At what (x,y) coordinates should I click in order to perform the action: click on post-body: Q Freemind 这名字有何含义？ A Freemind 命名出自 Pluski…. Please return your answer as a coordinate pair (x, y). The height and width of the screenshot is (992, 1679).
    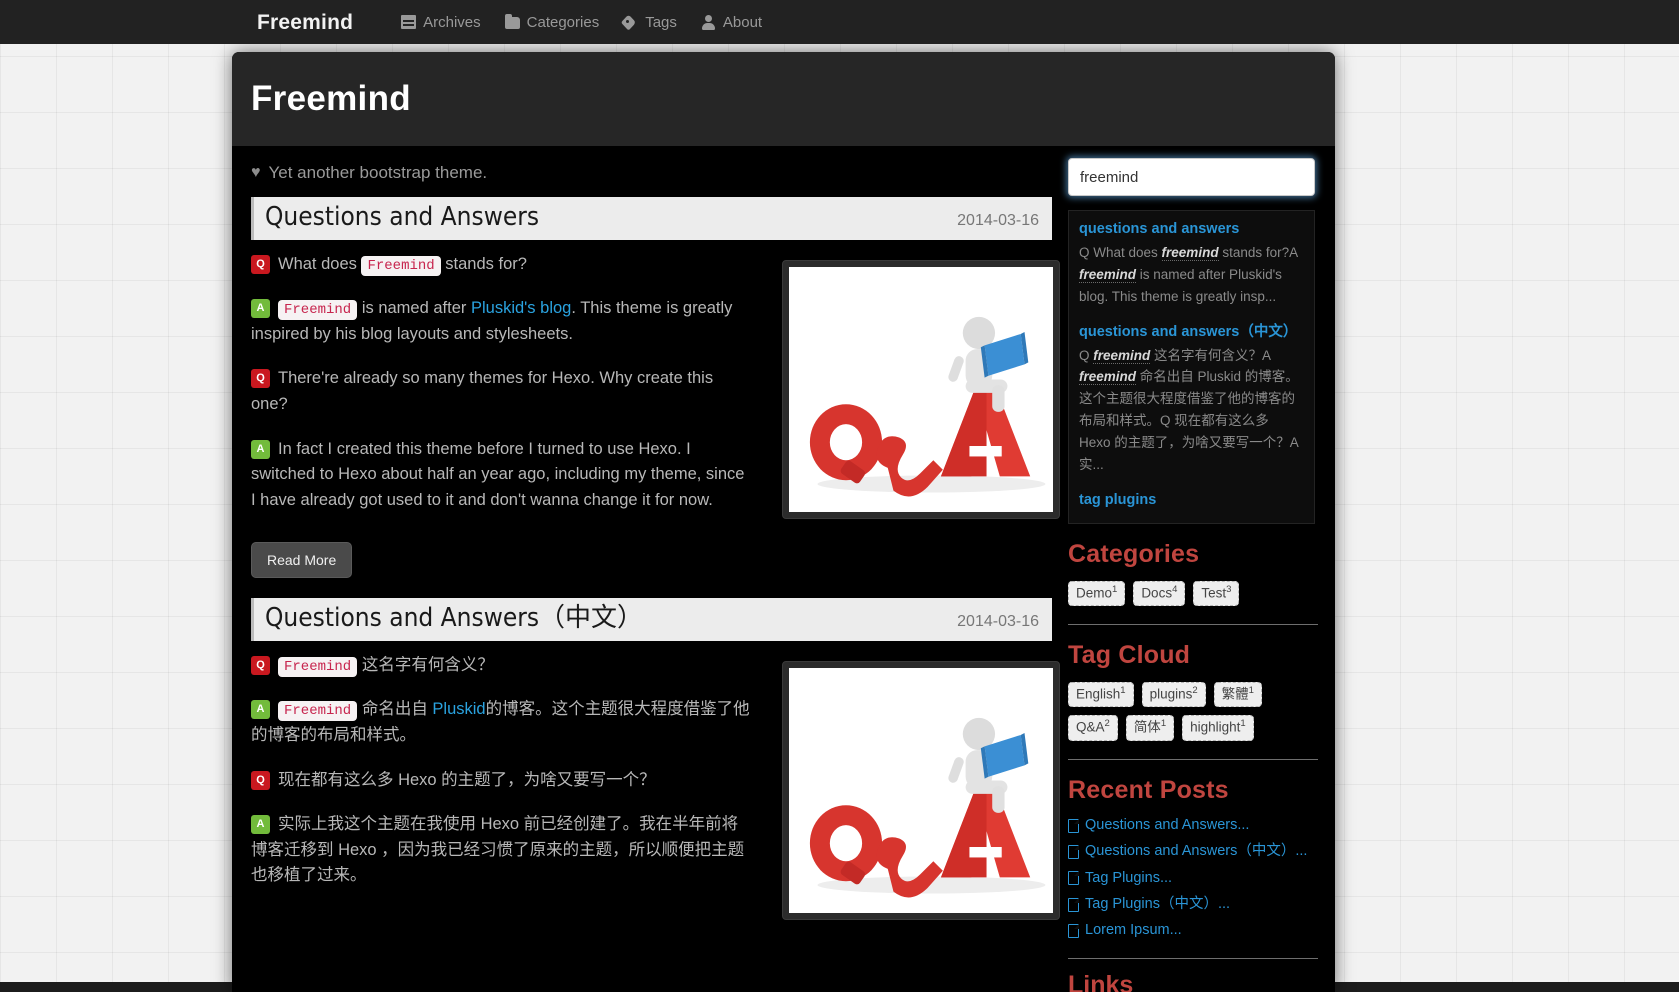
    Looking at the image, I should click on (655, 786).